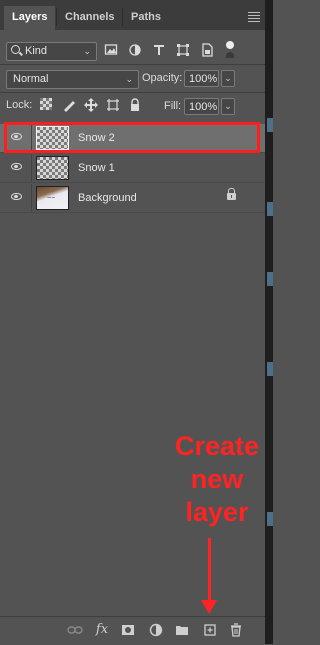  Describe the element at coordinates (230, 45) in the screenshot. I see `filter-toggle-switch` at that location.